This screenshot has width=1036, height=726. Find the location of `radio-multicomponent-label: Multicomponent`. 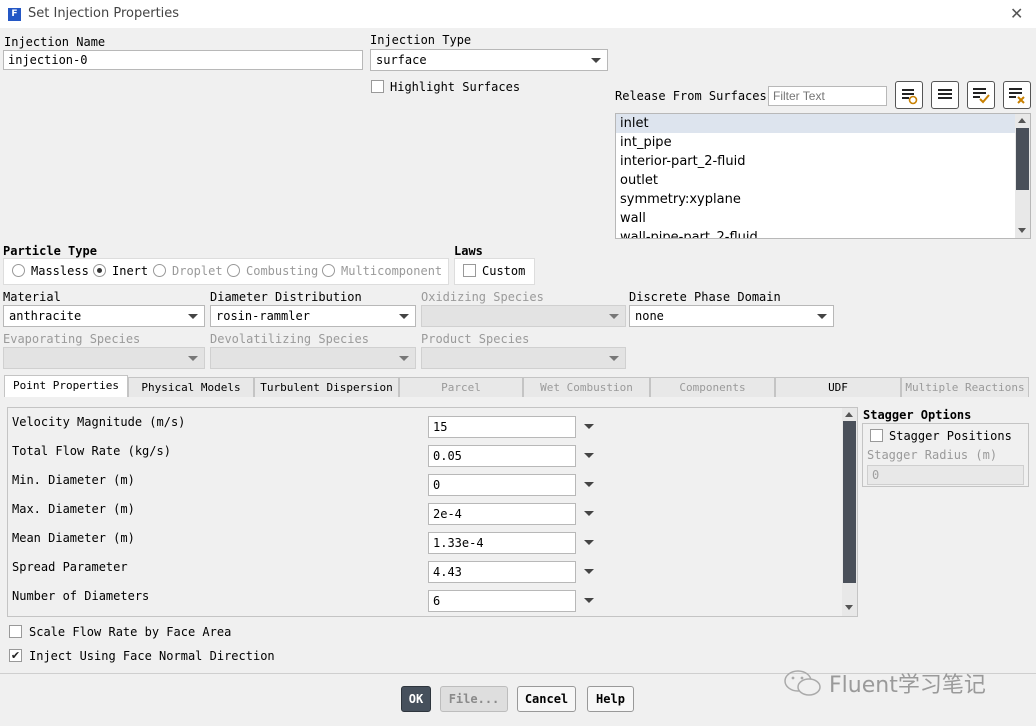

radio-multicomponent-label: Multicomponent is located at coordinates (392, 271).